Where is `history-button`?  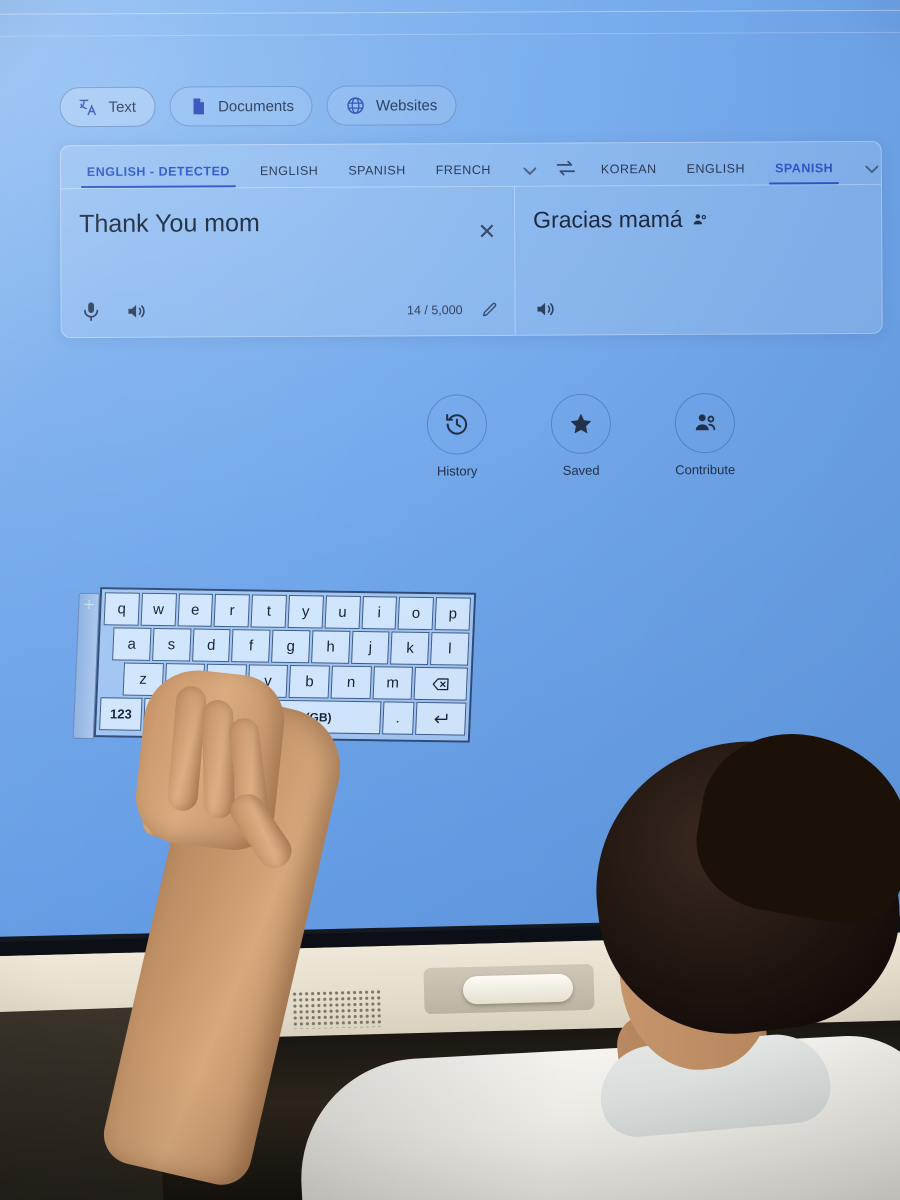 history-button is located at coordinates (457, 424).